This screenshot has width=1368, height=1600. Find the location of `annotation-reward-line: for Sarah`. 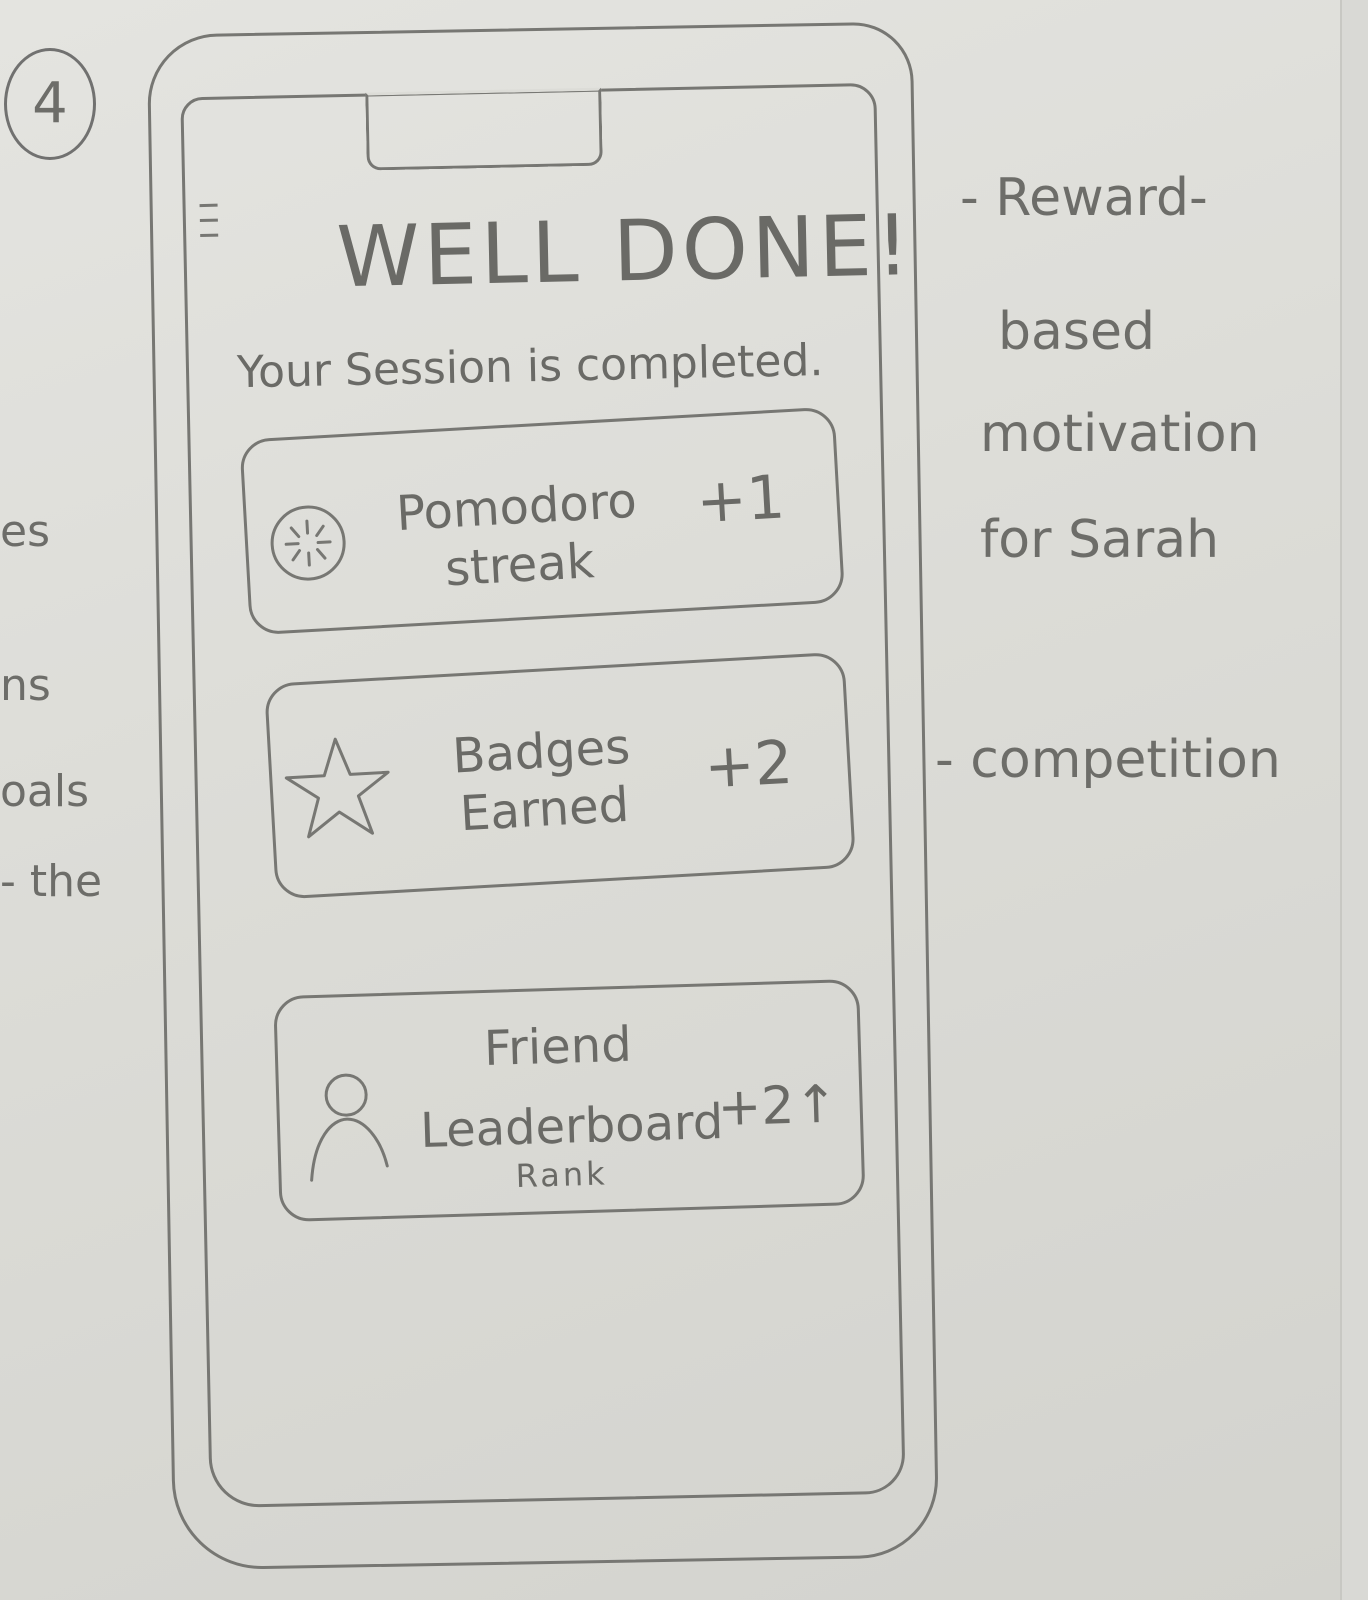

annotation-reward-line: for Sarah is located at coordinates (1100, 540).